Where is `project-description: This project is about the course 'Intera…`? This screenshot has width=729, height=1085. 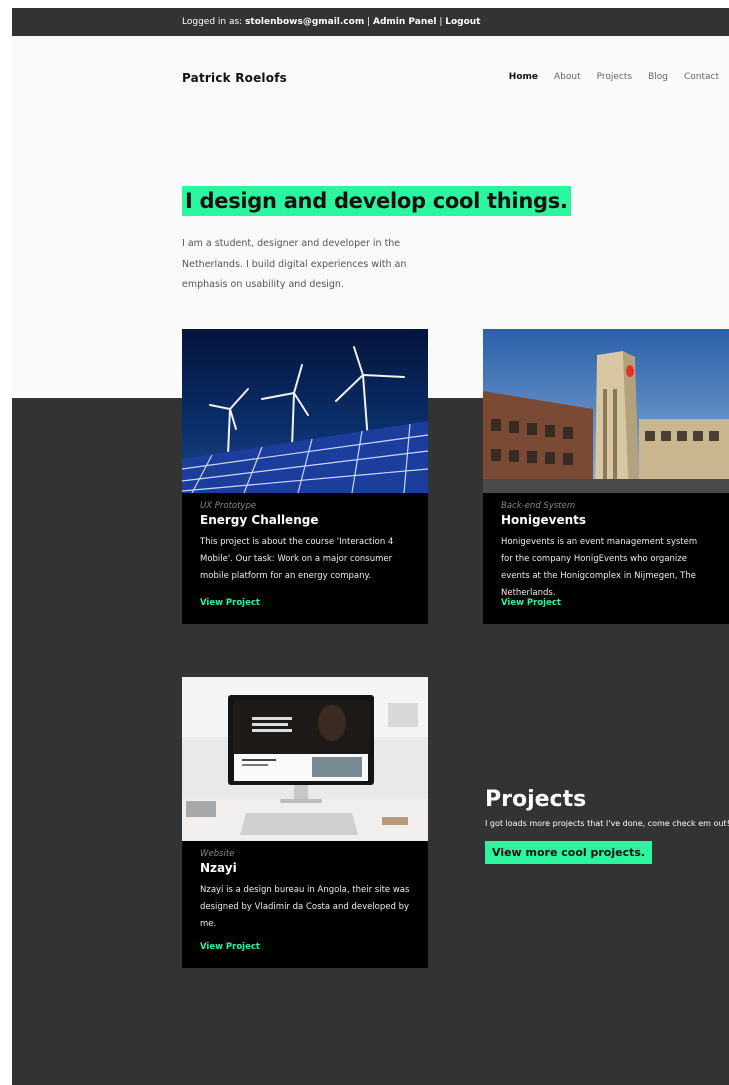 project-description: This project is about the course 'Intera… is located at coordinates (297, 559).